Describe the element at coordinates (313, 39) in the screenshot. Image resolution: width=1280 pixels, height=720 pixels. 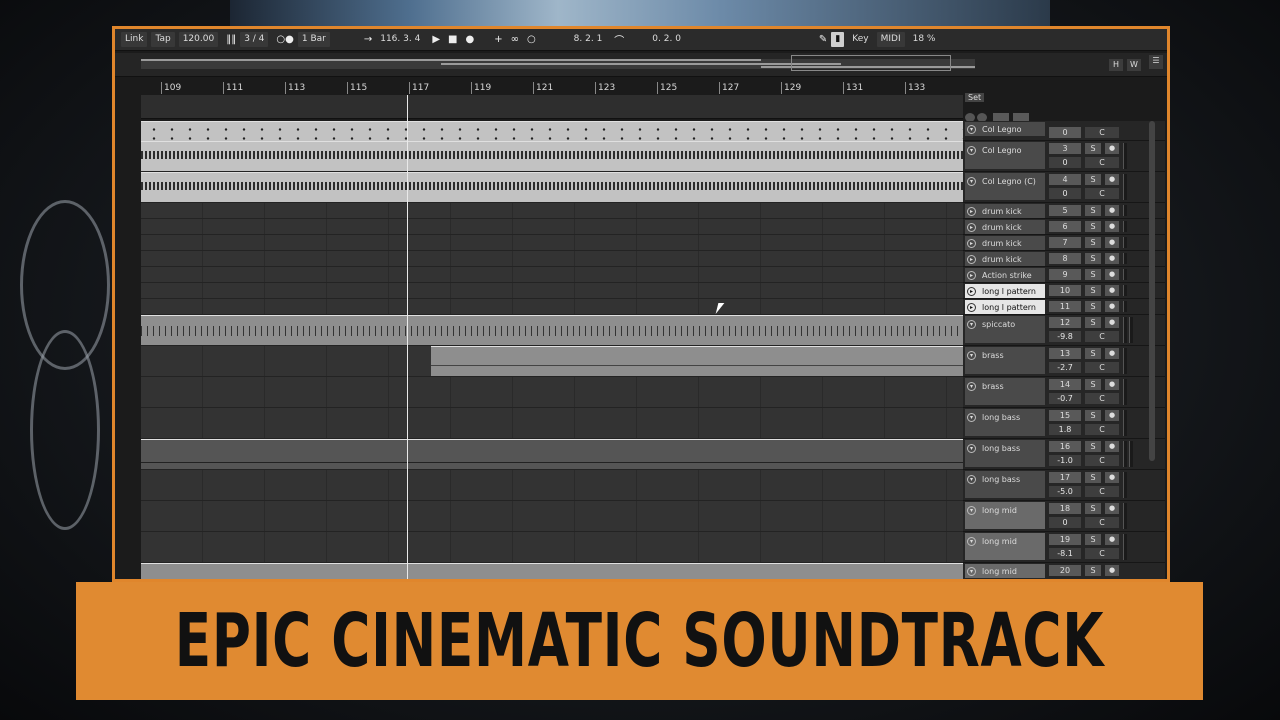
I see `quantize-select: 1 Bar` at that location.